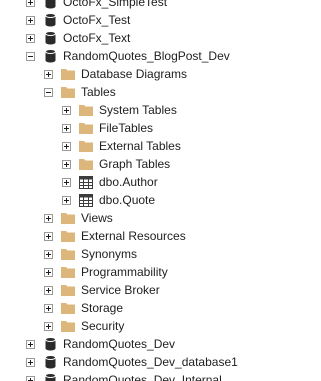 This screenshot has width=321, height=381. I want to click on tree-node-randomquotes-dev-database1: RandomQuotes_Dev_database1, so click(160, 362).